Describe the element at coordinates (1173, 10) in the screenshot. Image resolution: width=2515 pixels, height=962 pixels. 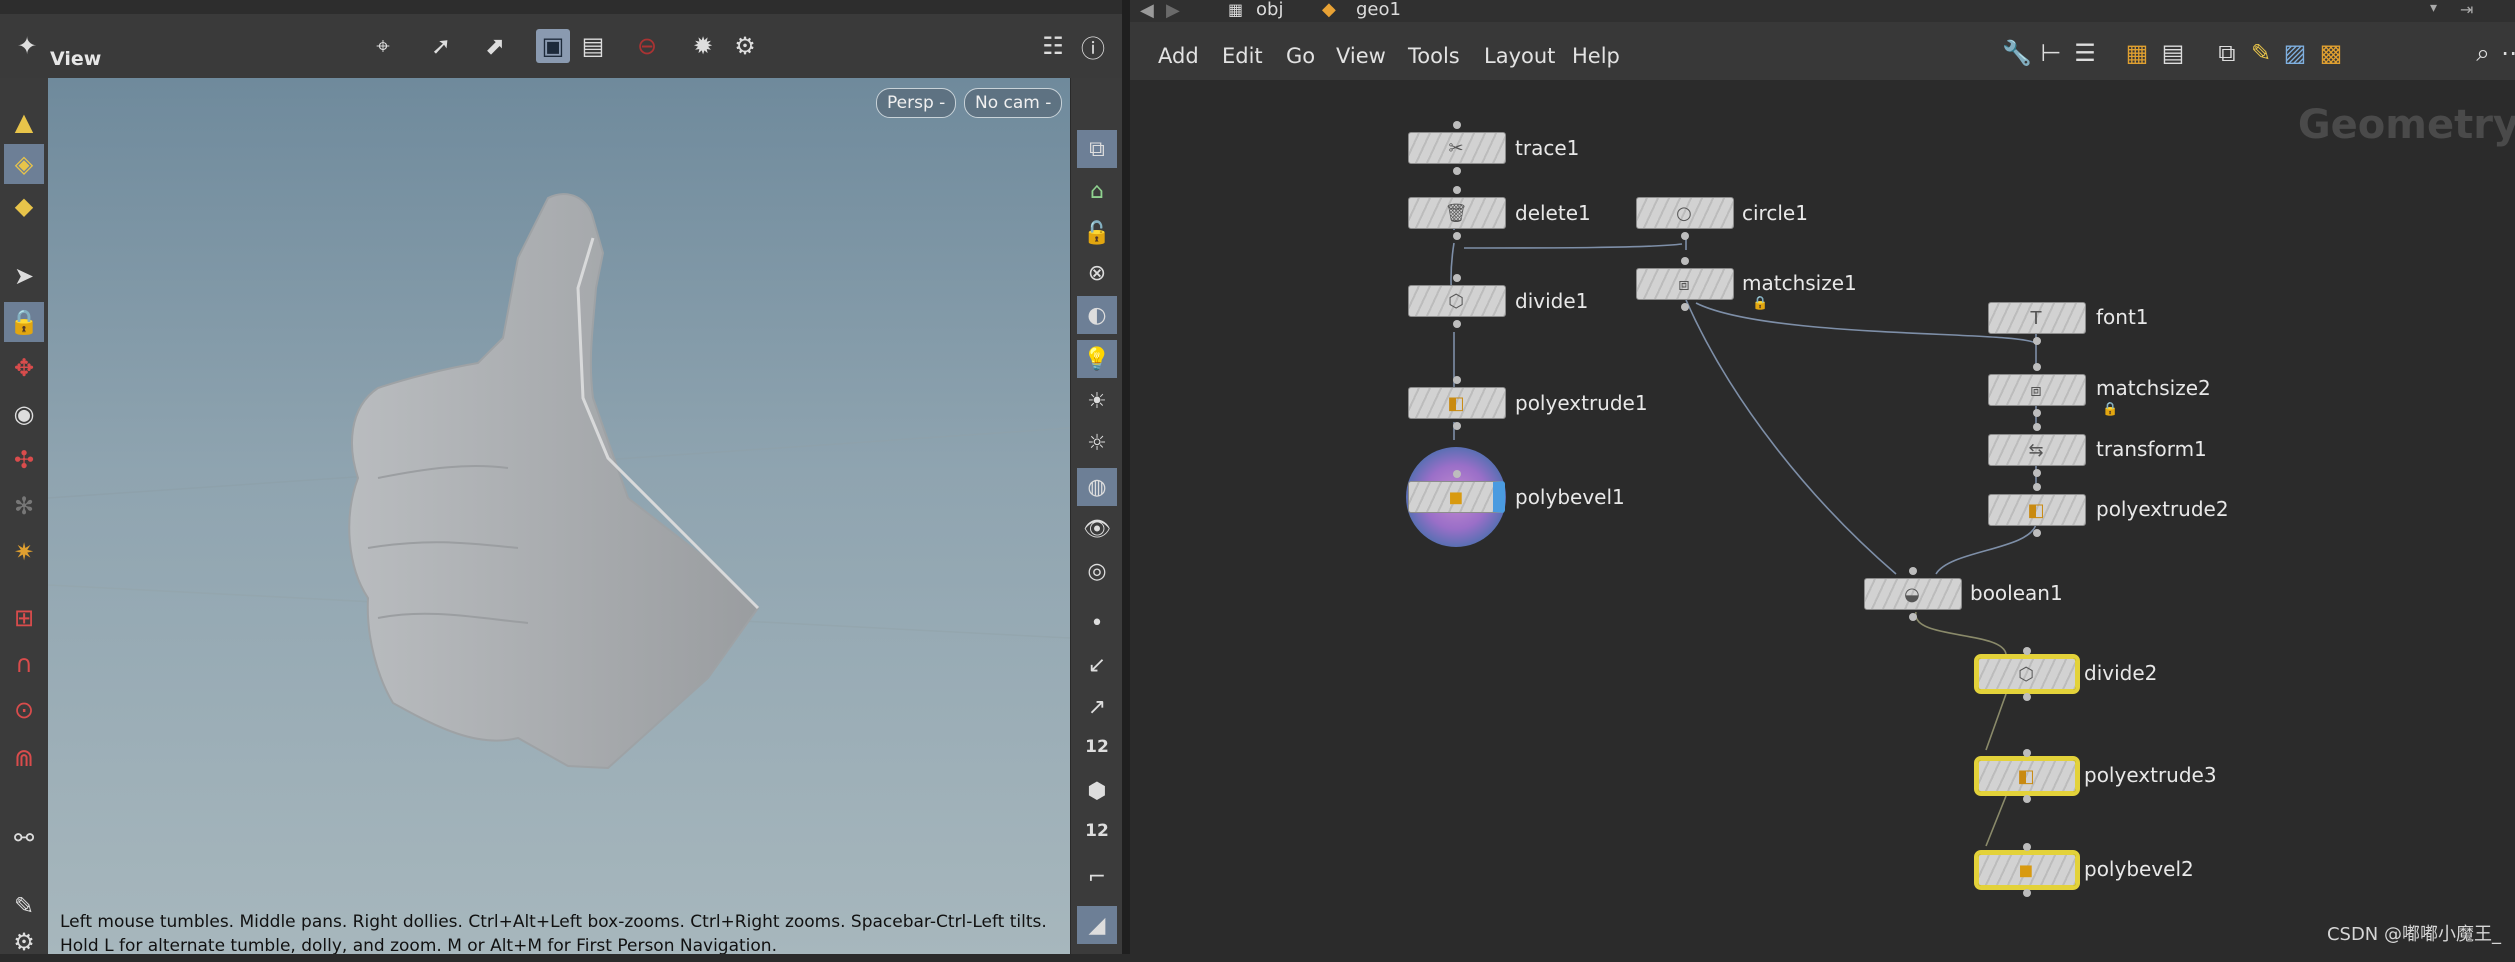
I see `forward-arrow-icon: ▶` at that location.